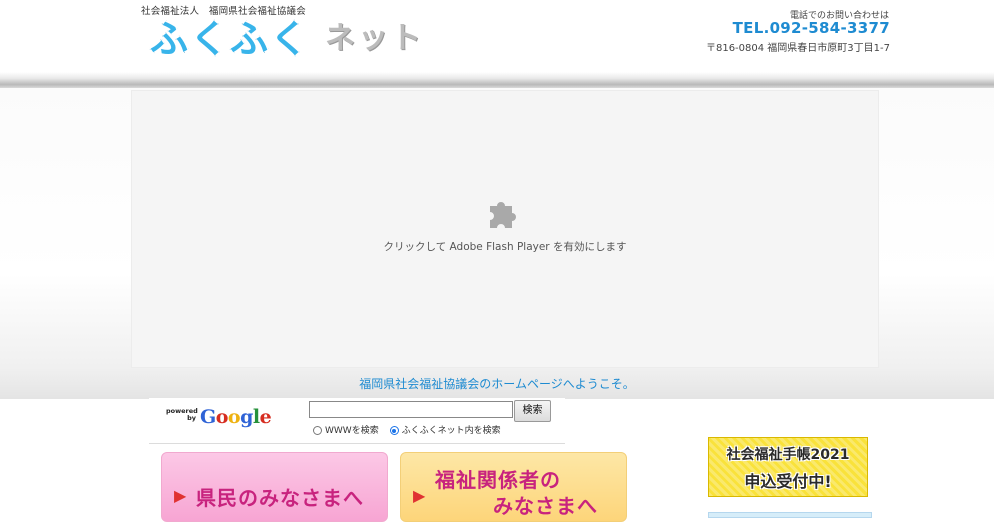 This screenshot has width=994, height=522. Describe the element at coordinates (375, 38) in the screenshot. I see `logo-sub-text: ネット` at that location.